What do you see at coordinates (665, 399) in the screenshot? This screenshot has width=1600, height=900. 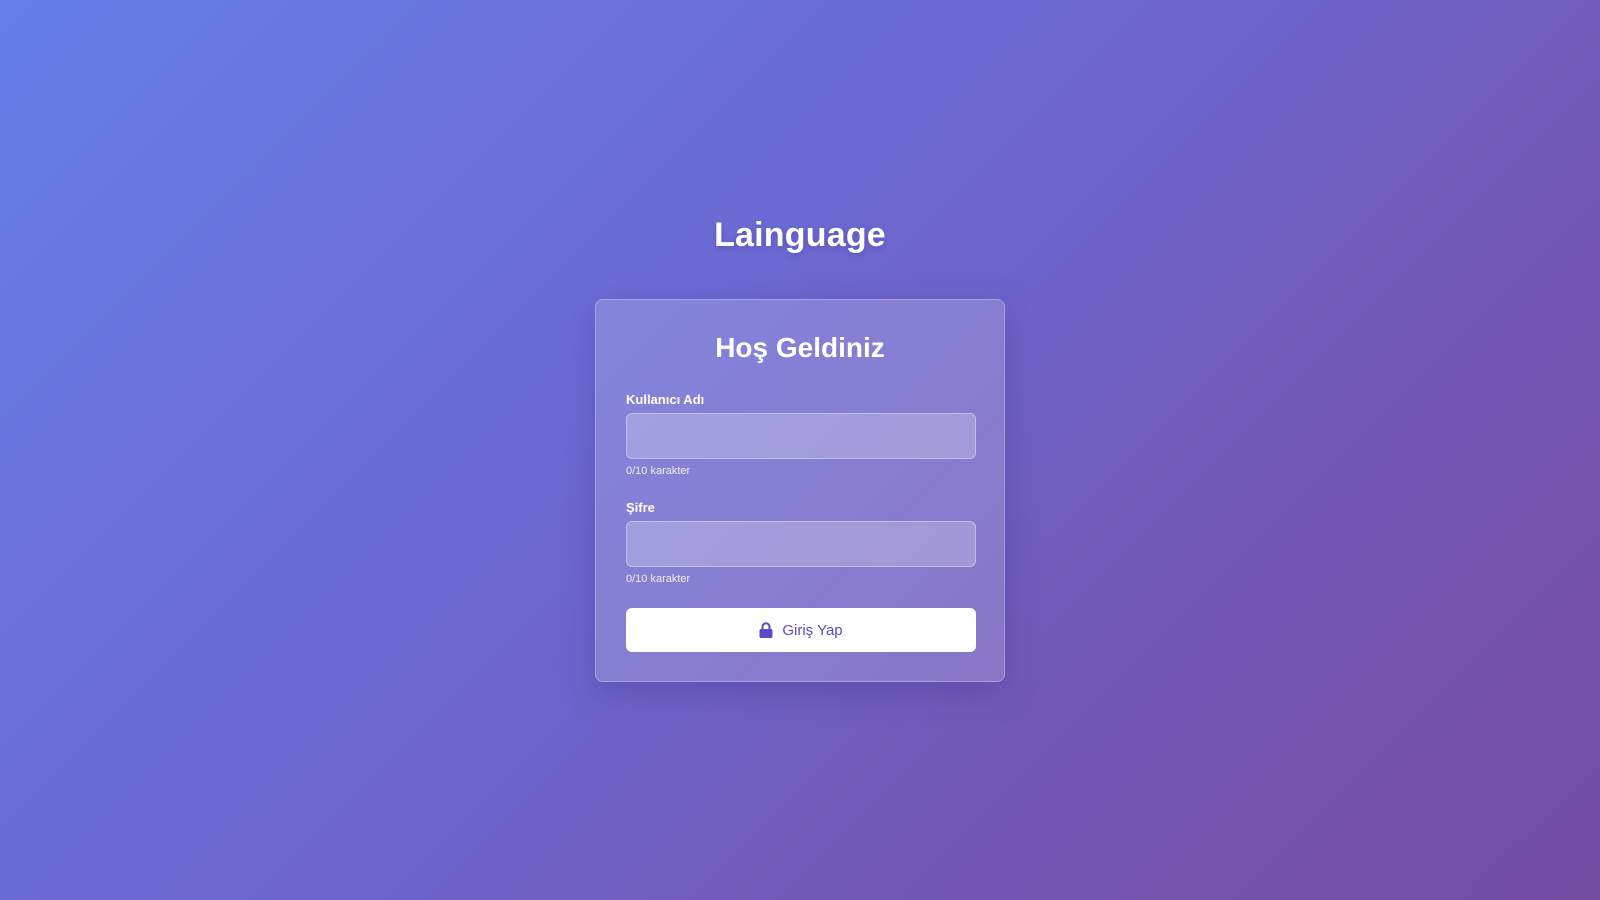 I see `username-label: Kullanıcı Adı` at bounding box center [665, 399].